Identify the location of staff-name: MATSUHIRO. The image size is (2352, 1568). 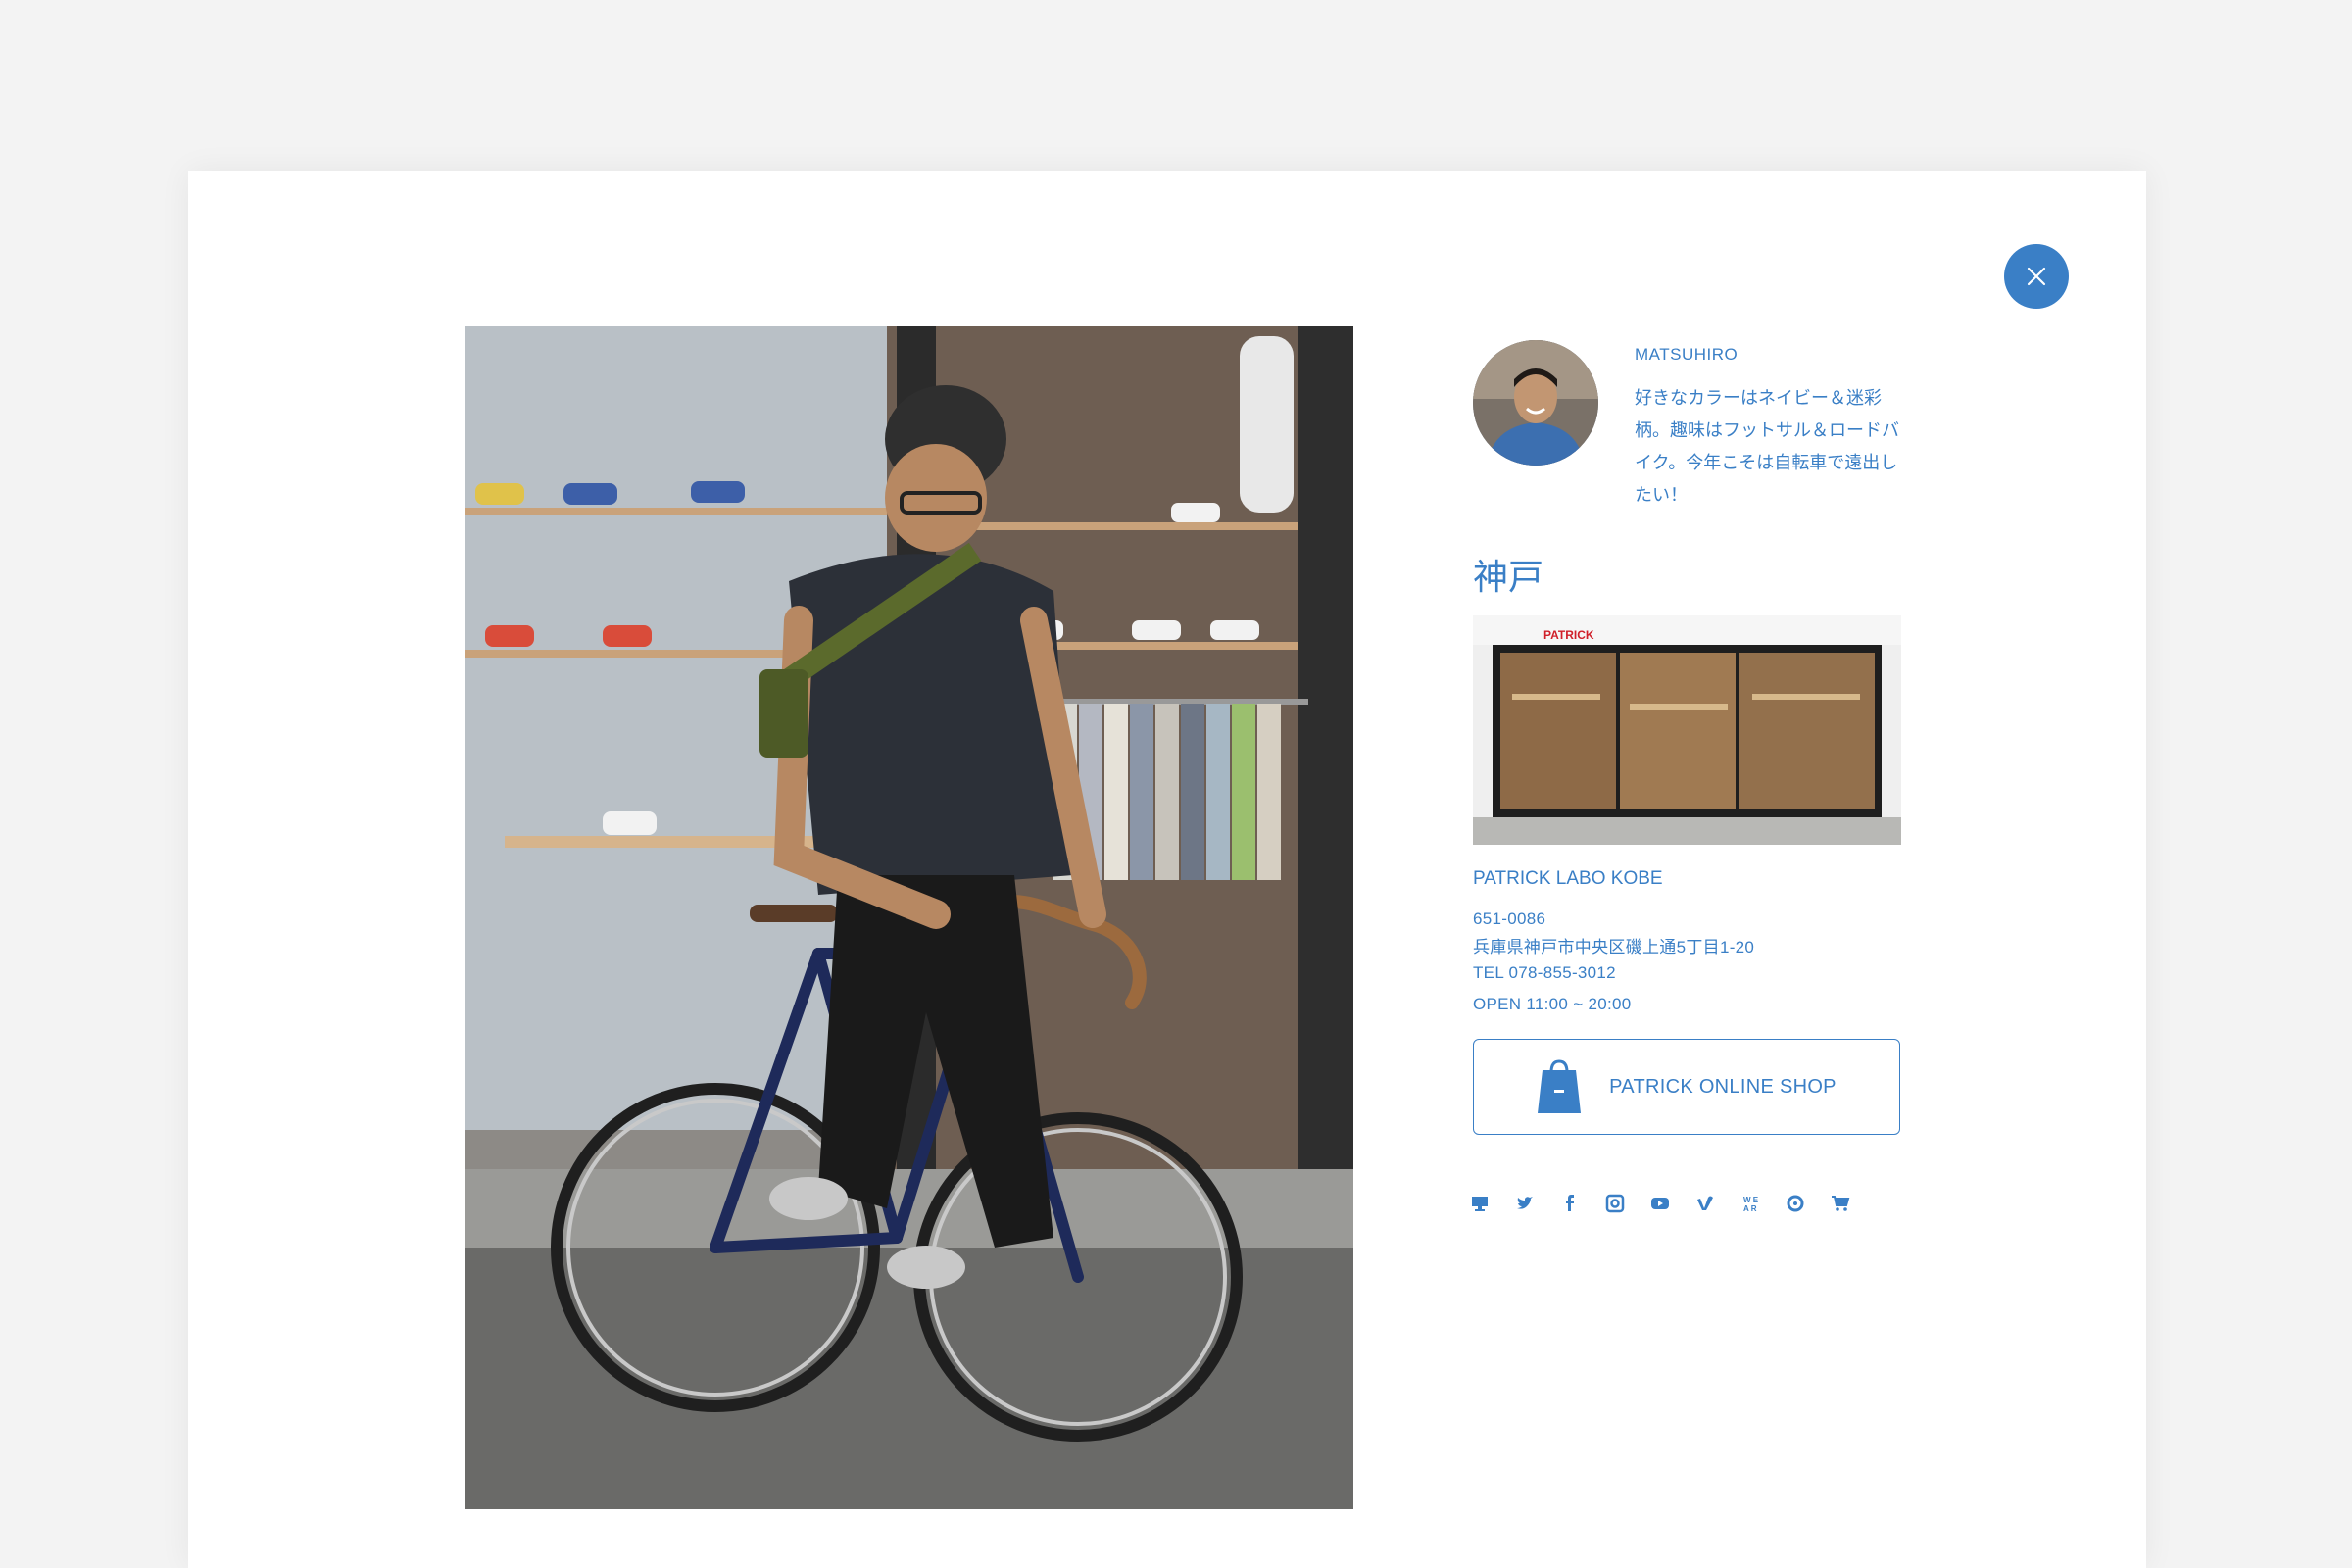
(1687, 354).